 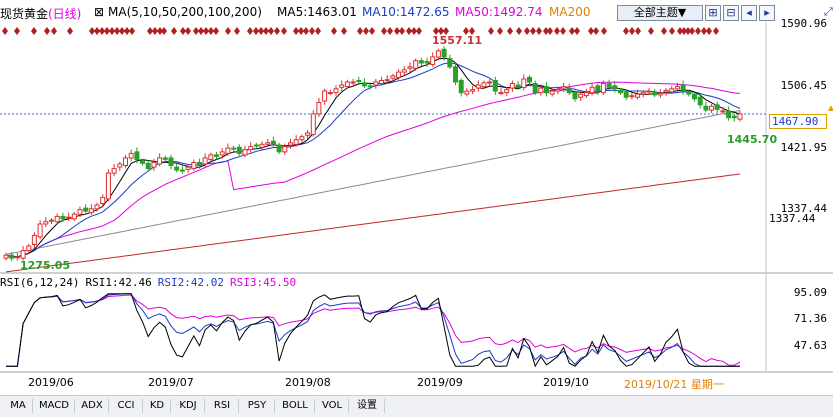 What do you see at coordinates (308, 382) in the screenshot?
I see `x-axis-label: 2019/08` at bounding box center [308, 382].